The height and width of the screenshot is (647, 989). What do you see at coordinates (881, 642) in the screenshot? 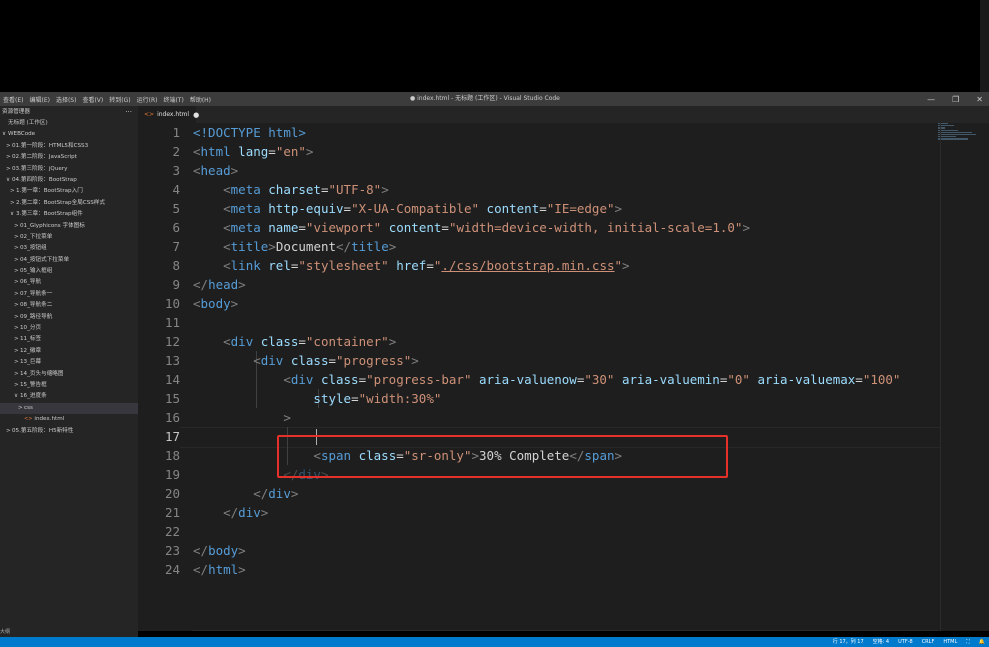
I see `indentation: 空格: 4` at bounding box center [881, 642].